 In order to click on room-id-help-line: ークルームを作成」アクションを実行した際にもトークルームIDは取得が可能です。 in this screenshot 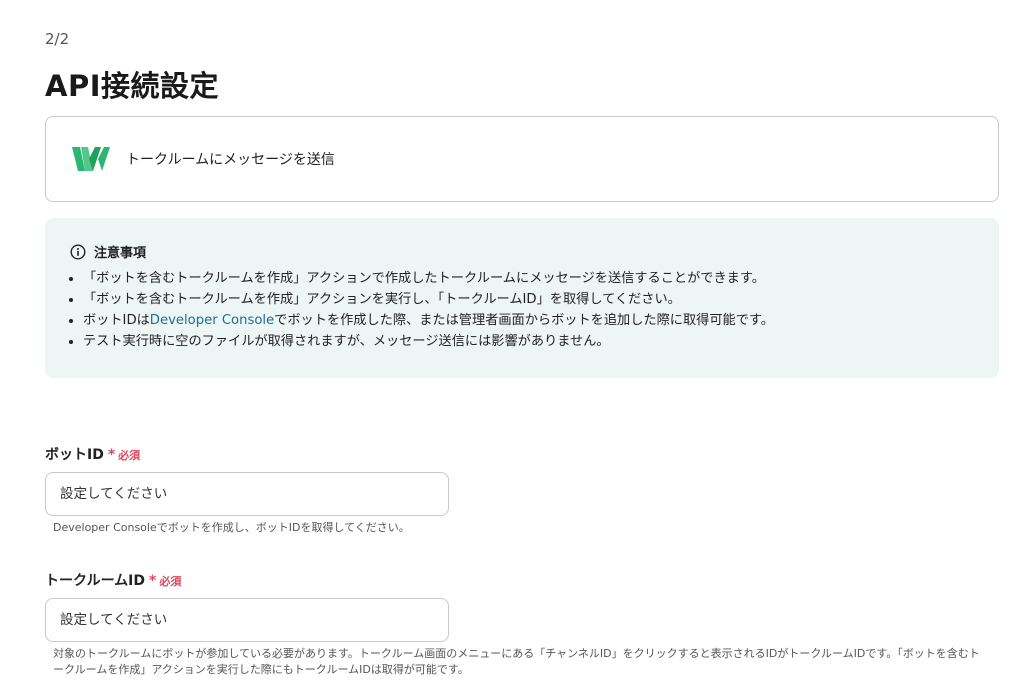, I will do `click(261, 669)`.